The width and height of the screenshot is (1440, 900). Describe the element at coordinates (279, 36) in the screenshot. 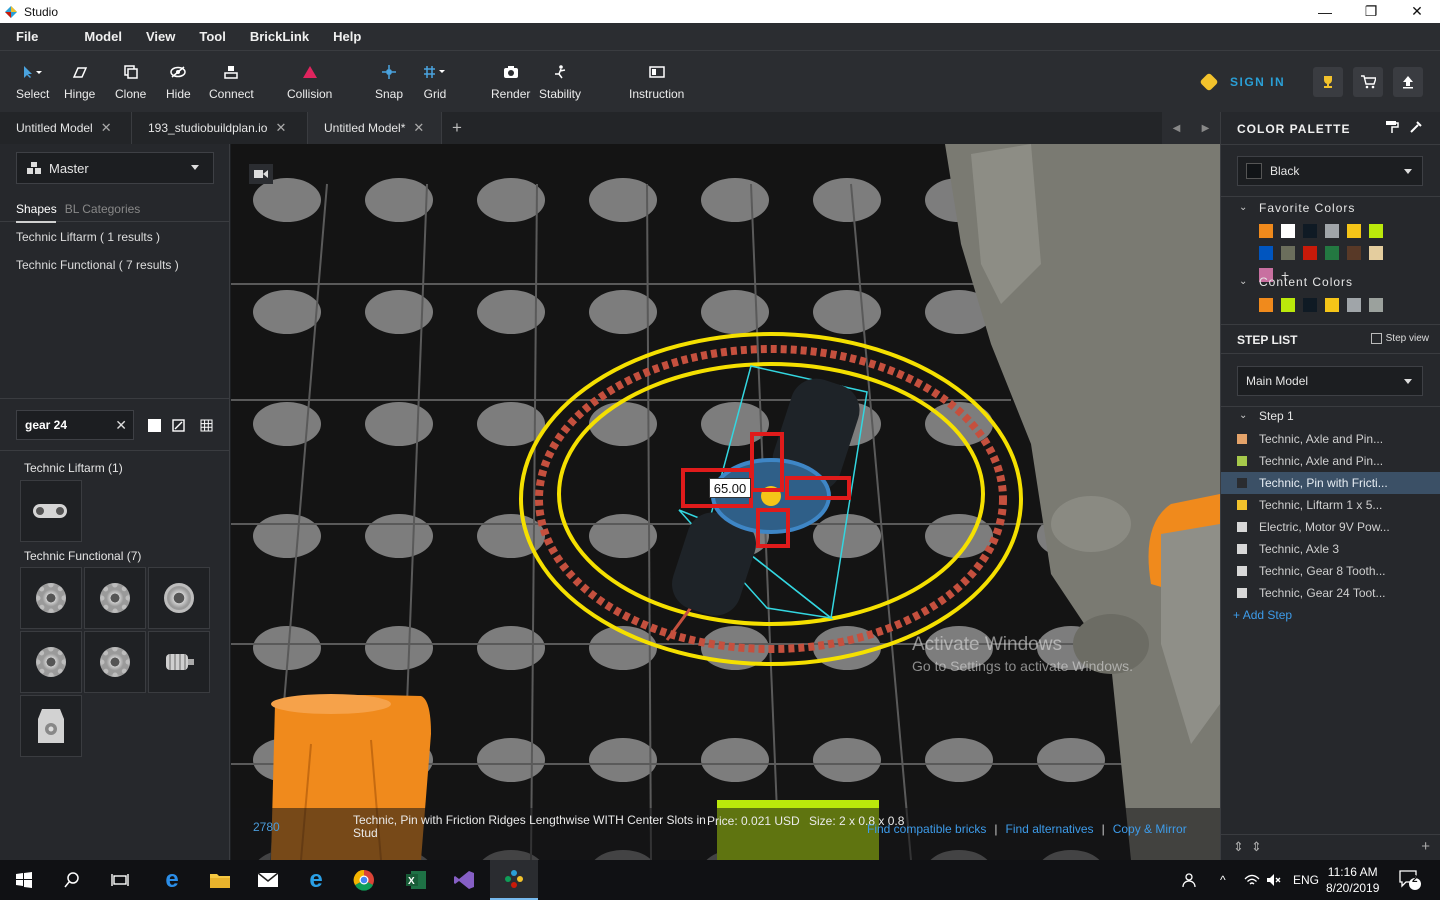

I see `menu-bricklink: BrickLink` at that location.